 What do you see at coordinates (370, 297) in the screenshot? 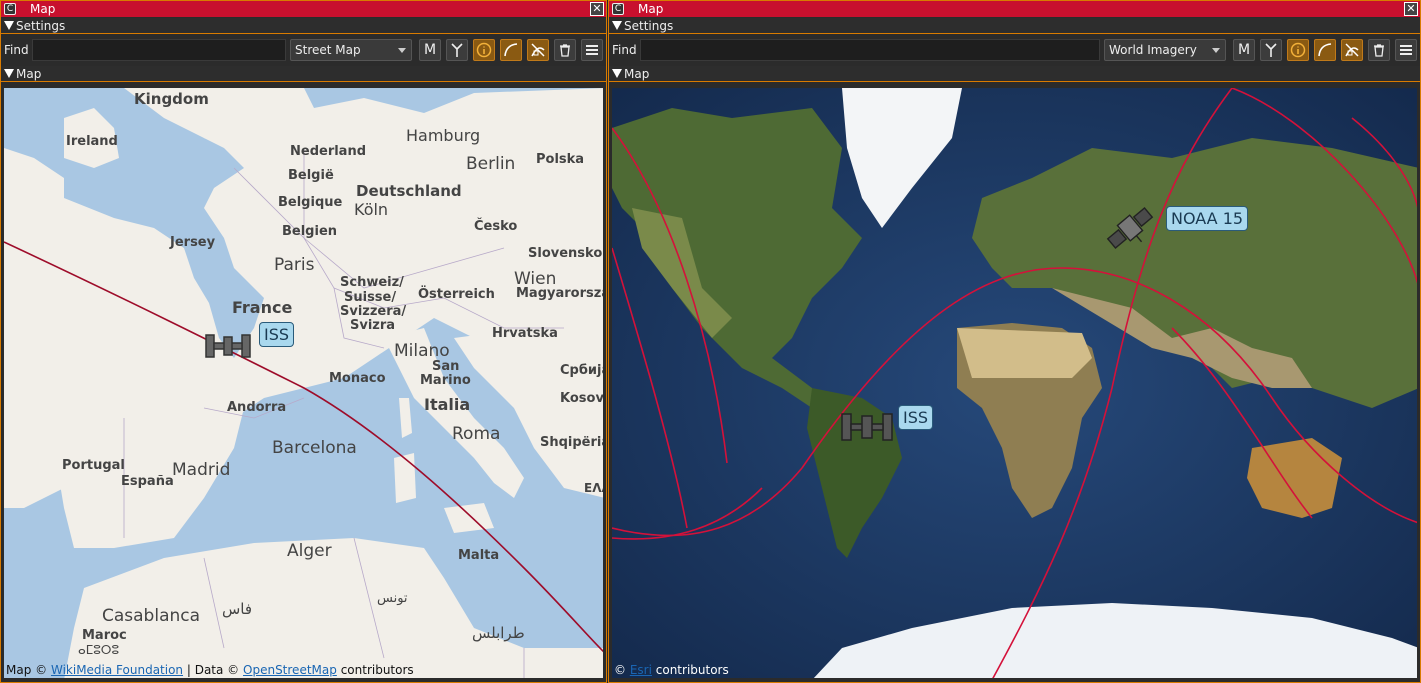
I see `map-label: Suisse/` at bounding box center [370, 297].